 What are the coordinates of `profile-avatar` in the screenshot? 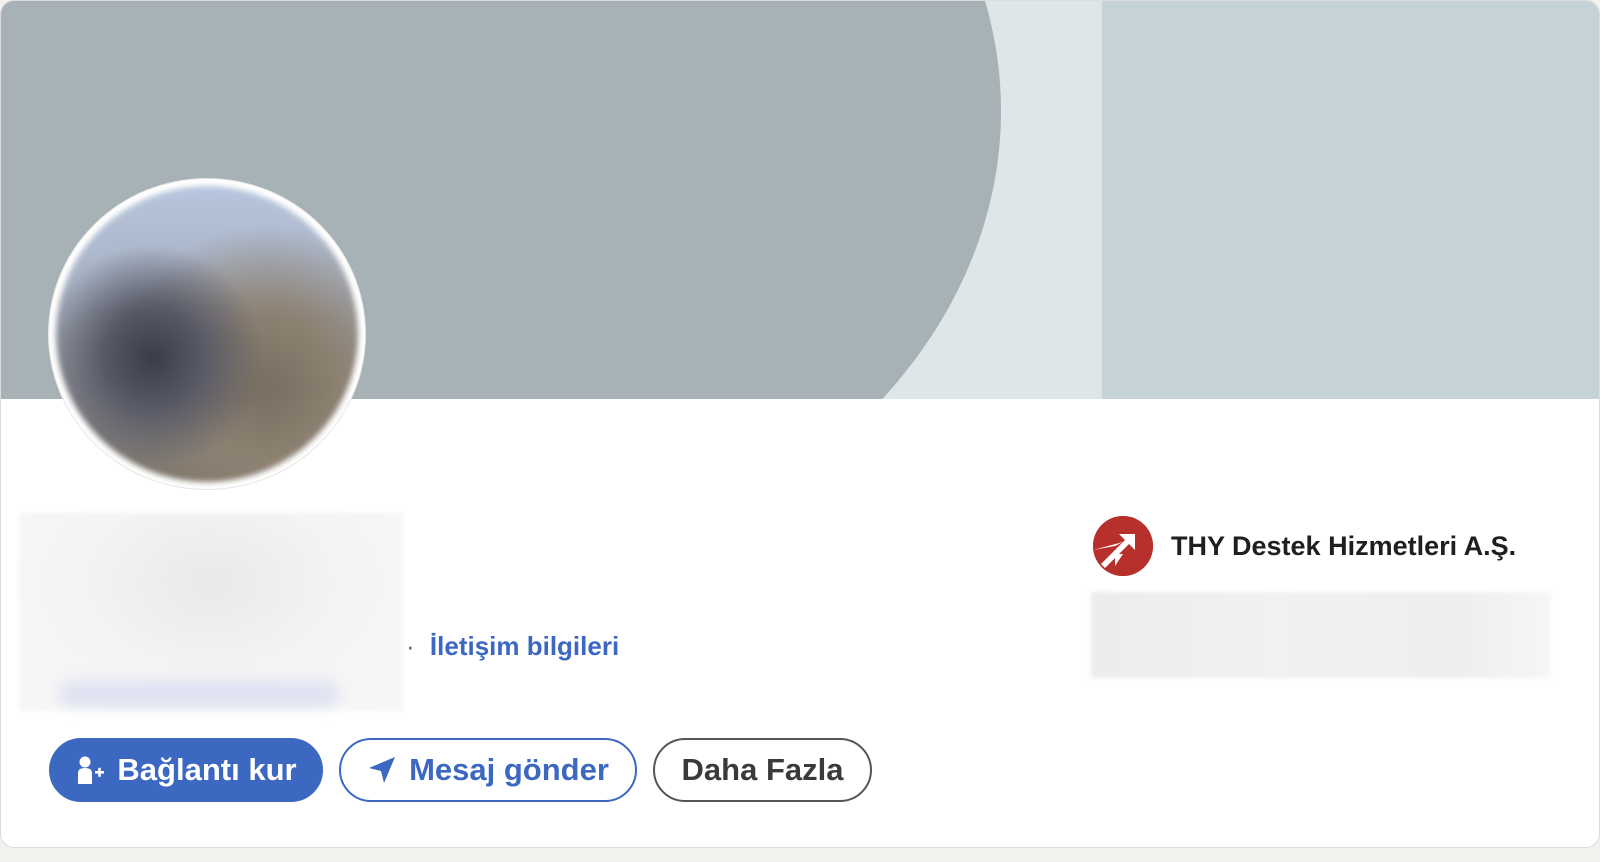 It's located at (207, 334).